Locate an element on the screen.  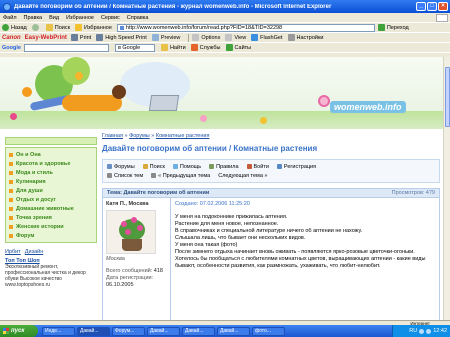
forum-rules-button: Правила is located at coordinates (224, 167).